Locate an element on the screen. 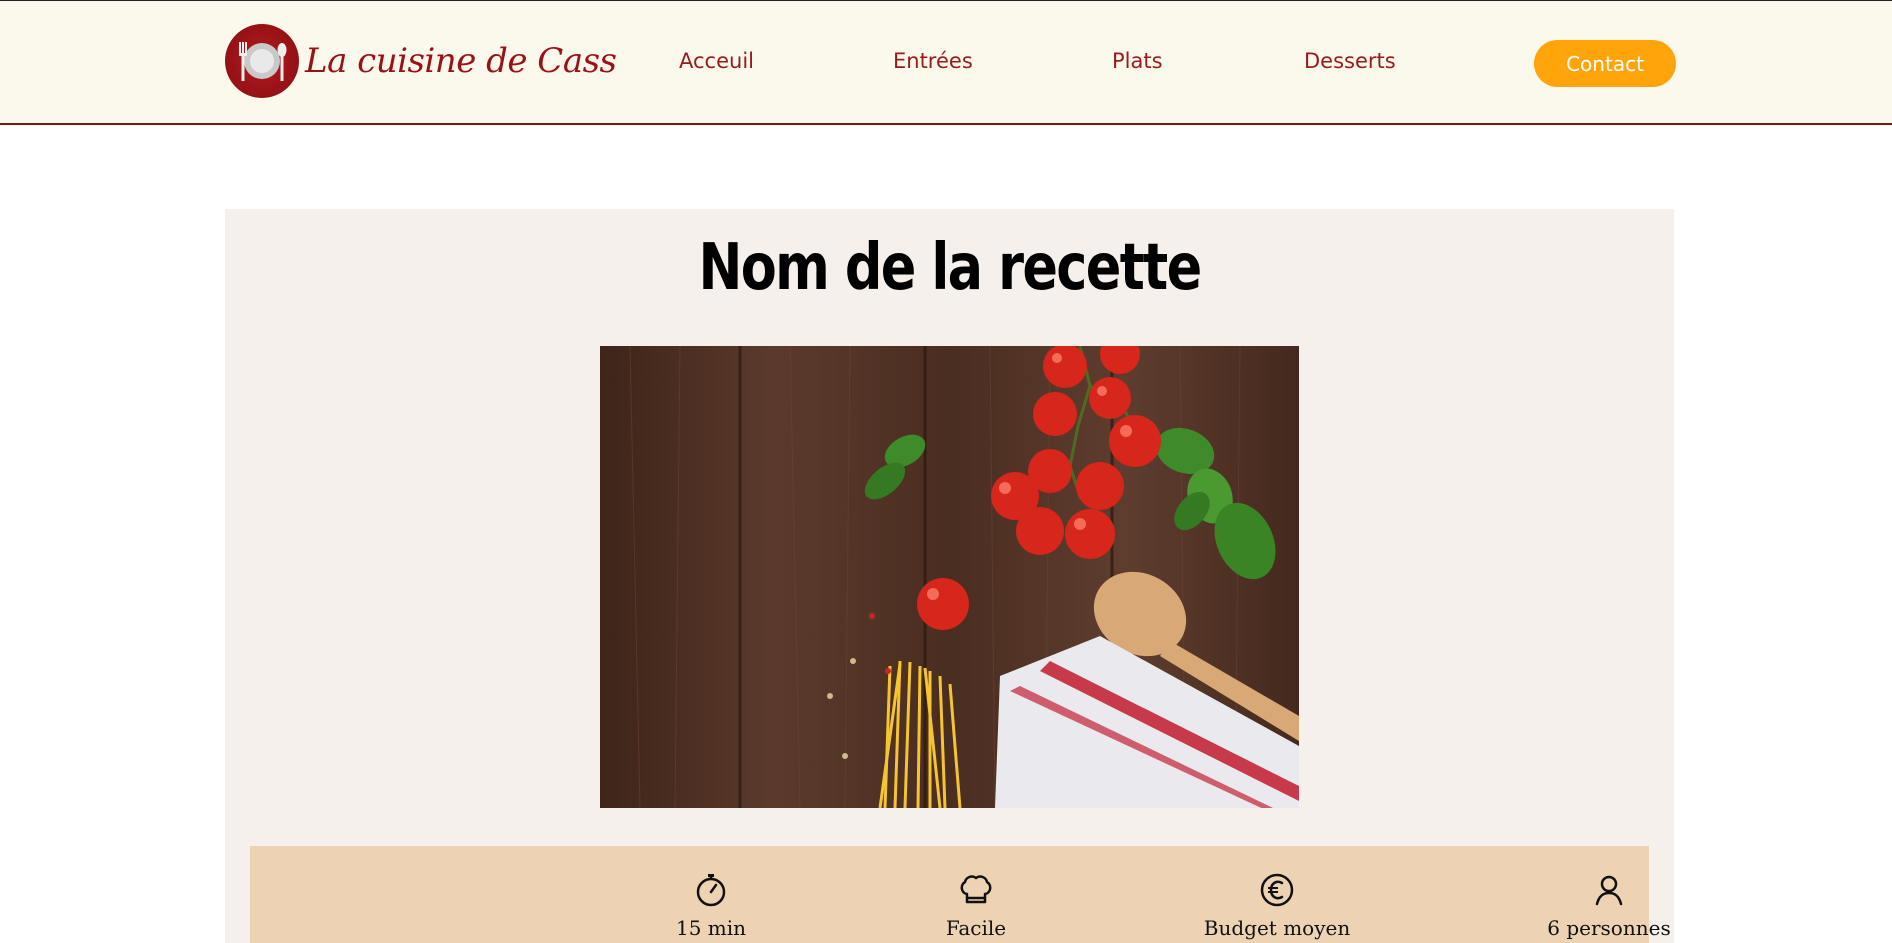 This screenshot has width=1892, height=943. info-time-label: 15 min is located at coordinates (711, 928).